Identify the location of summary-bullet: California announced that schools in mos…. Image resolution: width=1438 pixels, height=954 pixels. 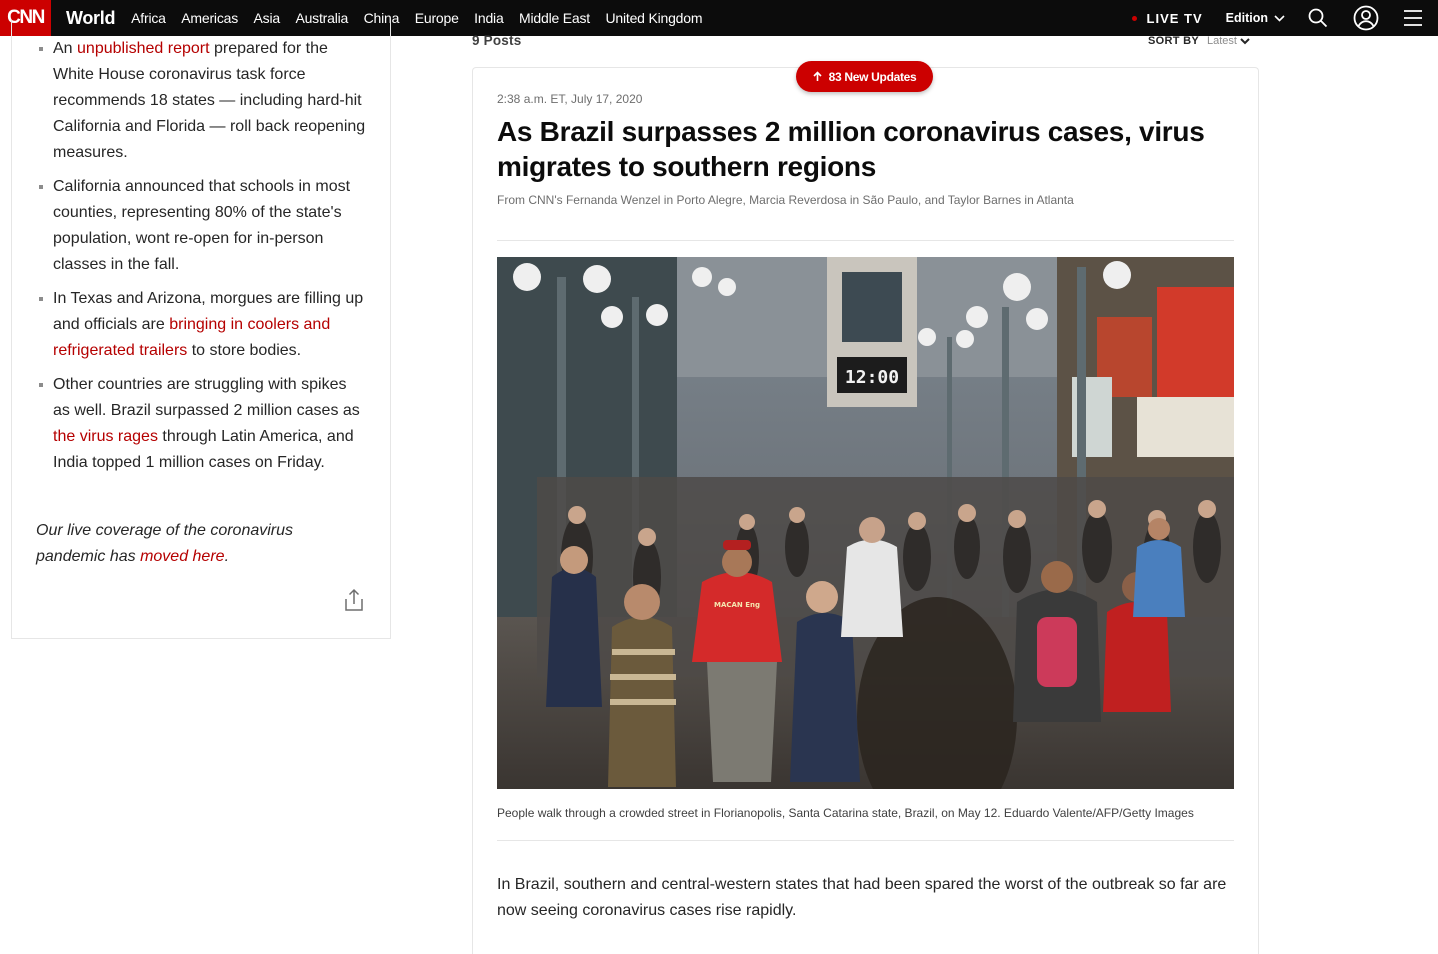
(201, 226).